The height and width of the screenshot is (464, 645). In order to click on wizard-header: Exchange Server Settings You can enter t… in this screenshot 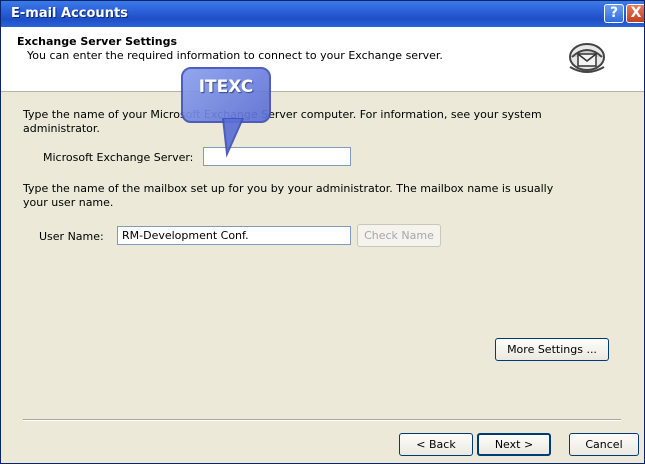, I will do `click(322, 59)`.